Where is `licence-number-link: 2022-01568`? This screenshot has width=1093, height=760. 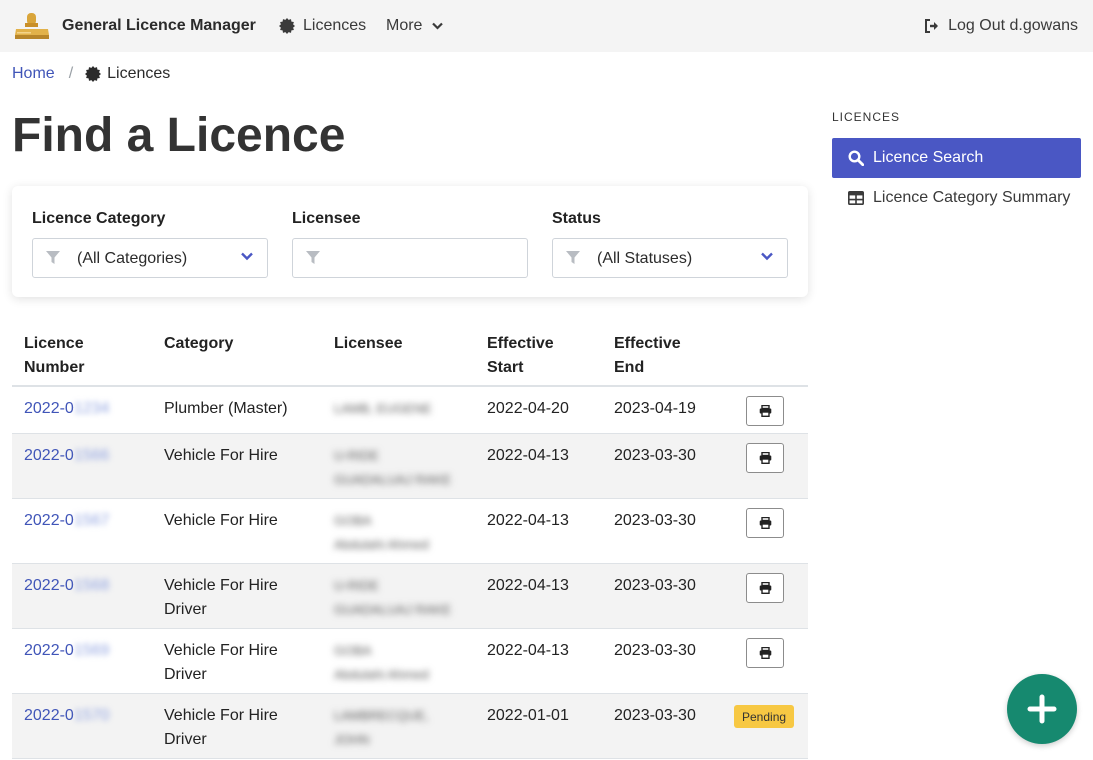
licence-number-link: 2022-01568 is located at coordinates (66, 586).